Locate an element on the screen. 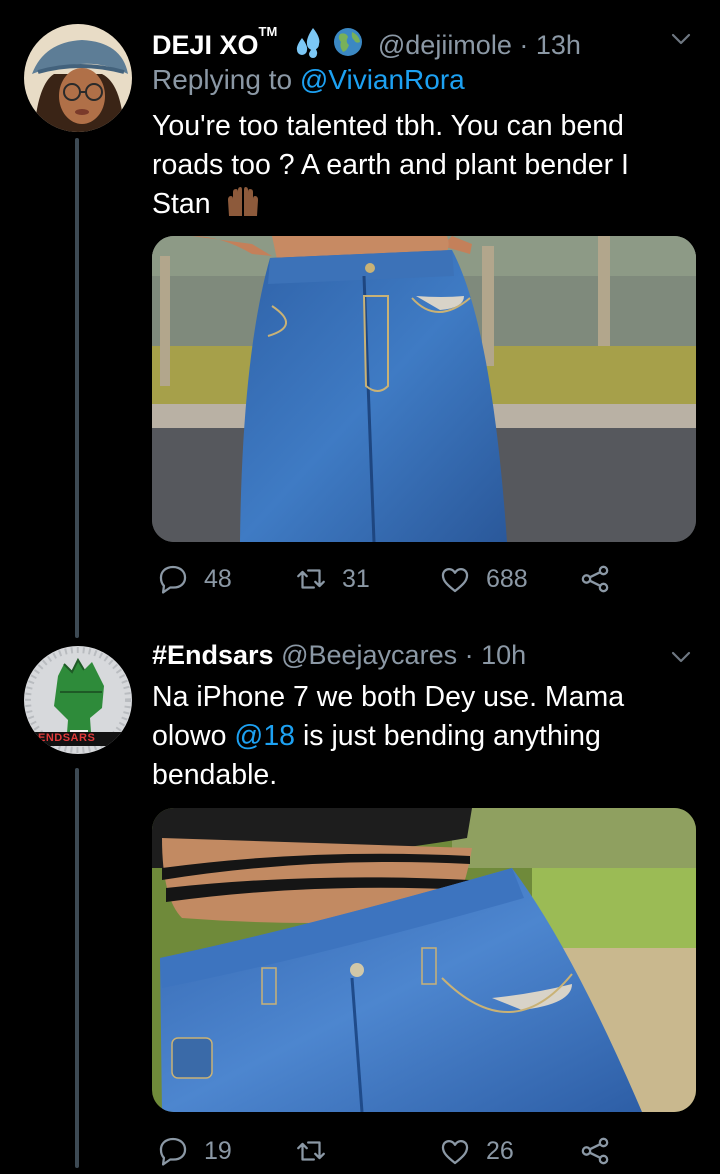 The image size is (720, 1174). like-count: 26 is located at coordinates (500, 1150).